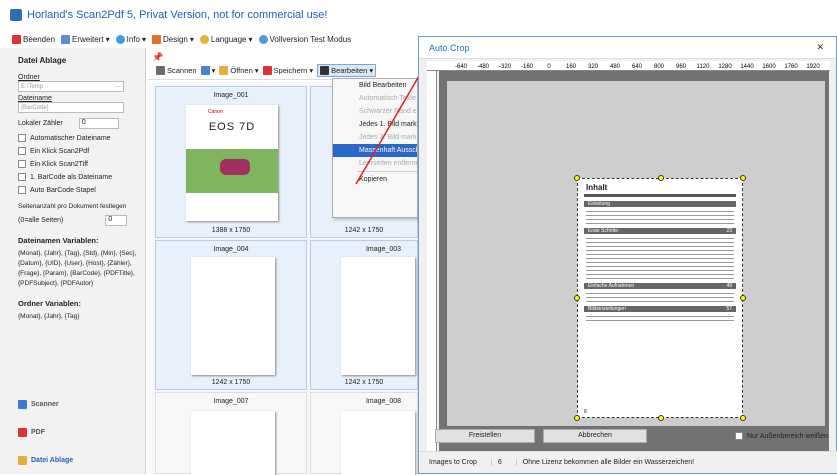  I want to click on dialog-title: Auto Crop, so click(627, 48).